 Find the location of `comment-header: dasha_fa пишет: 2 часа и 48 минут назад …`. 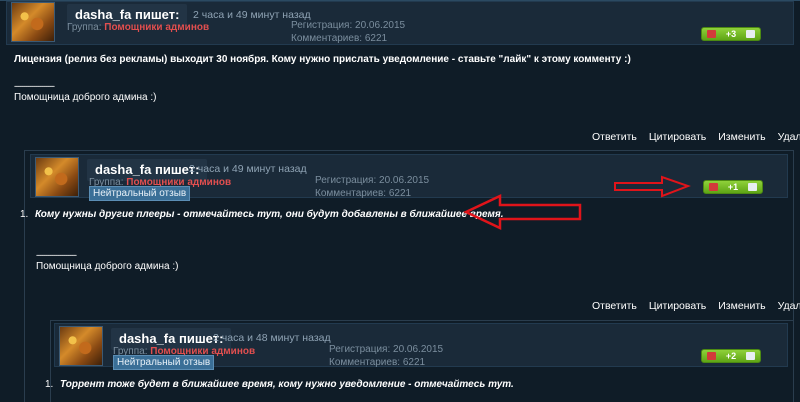

comment-header: dasha_fa пишет: 2 часа и 48 минут назад … is located at coordinates (421, 346).